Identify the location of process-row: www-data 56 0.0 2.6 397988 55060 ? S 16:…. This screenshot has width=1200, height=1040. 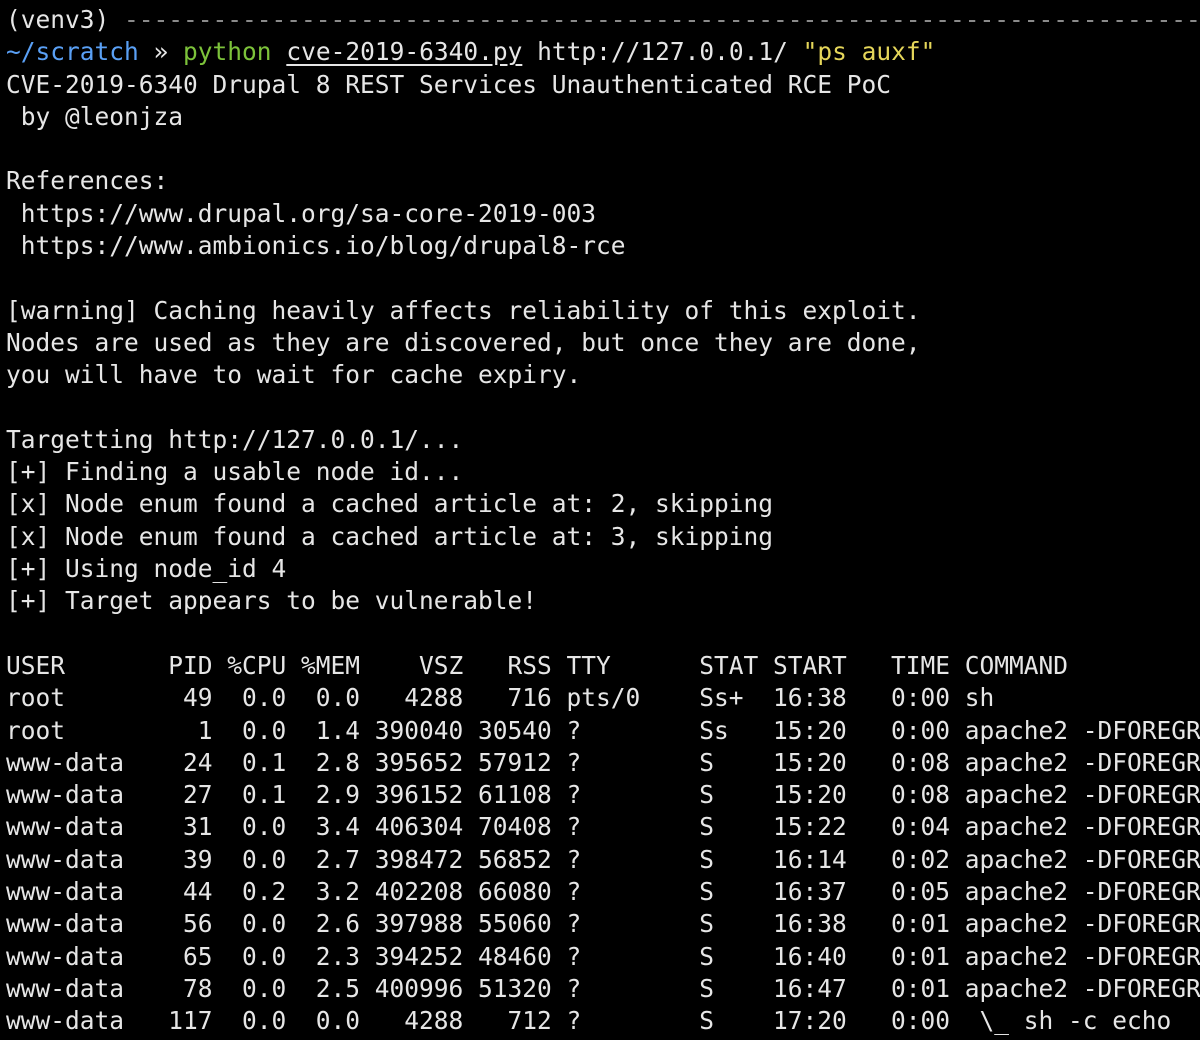
(603, 924).